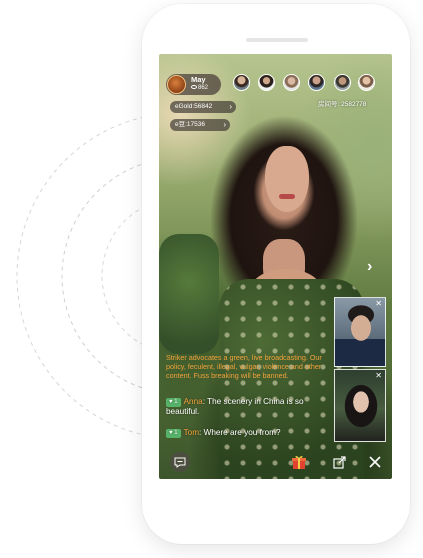 This screenshot has height=558, width=423. What do you see at coordinates (203, 88) in the screenshot?
I see `host-views-value: 862` at bounding box center [203, 88].